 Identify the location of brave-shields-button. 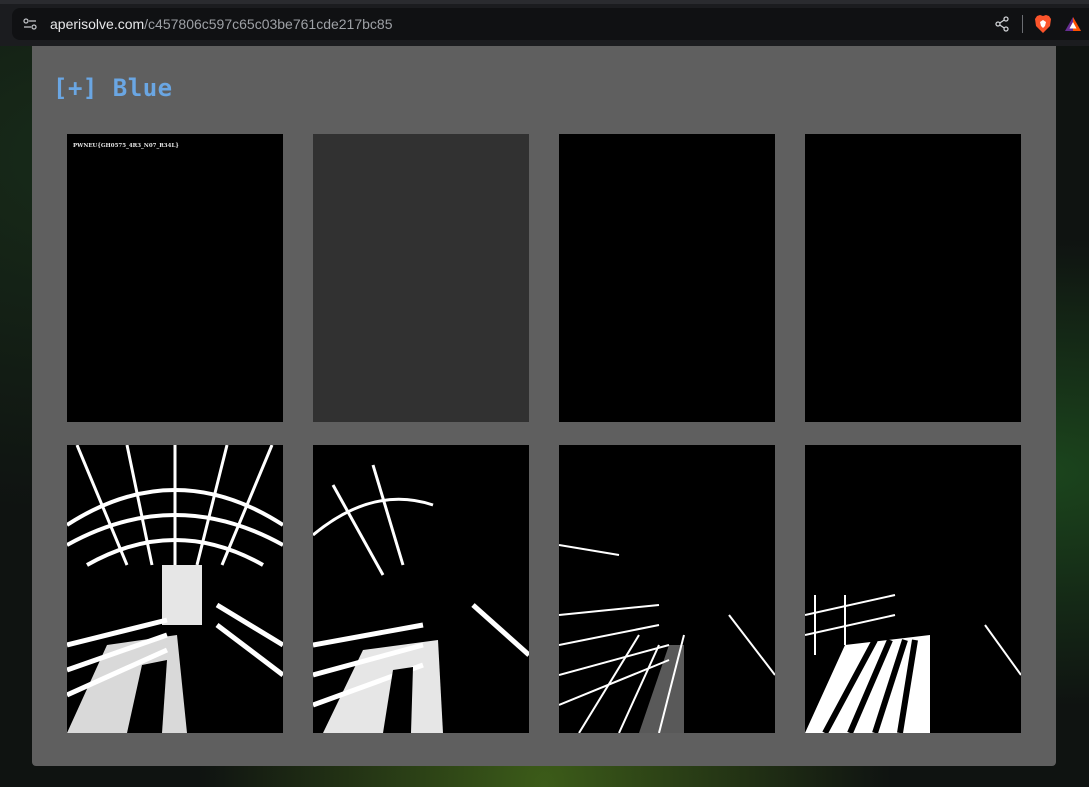
(1043, 24).